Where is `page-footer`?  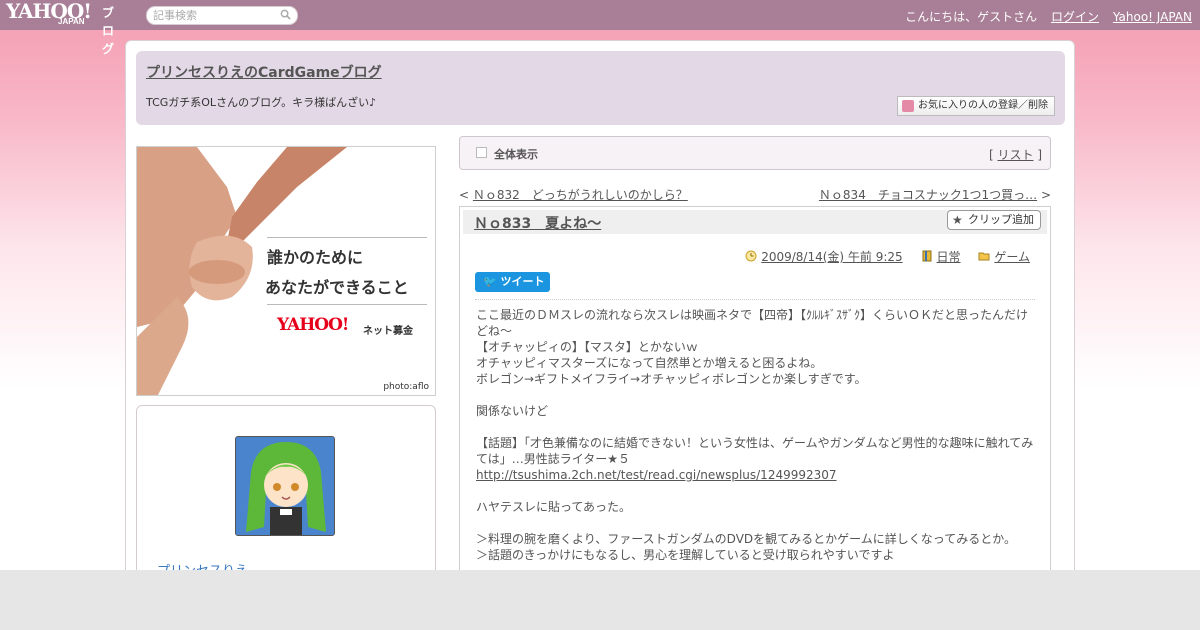
page-footer is located at coordinates (600, 600).